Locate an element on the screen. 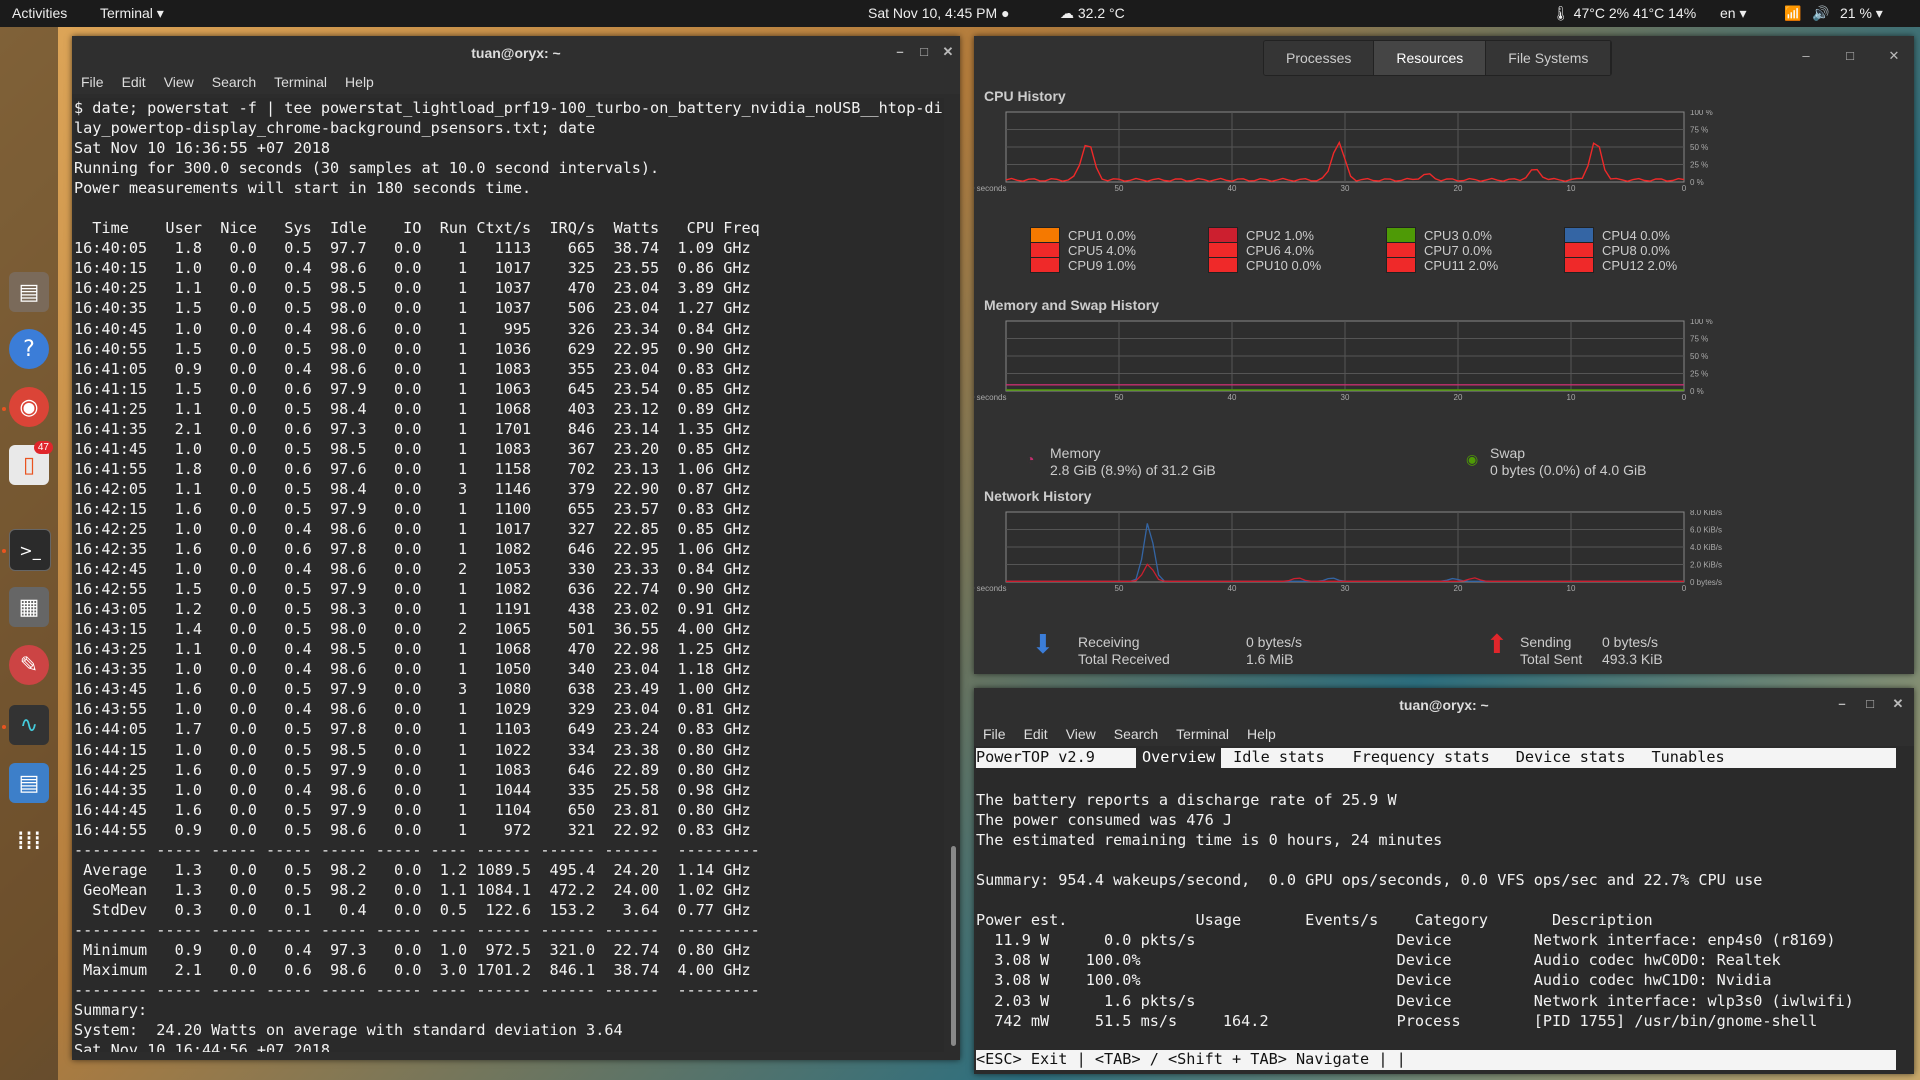  tab-device-stats: Device stats is located at coordinates (1584, 758).